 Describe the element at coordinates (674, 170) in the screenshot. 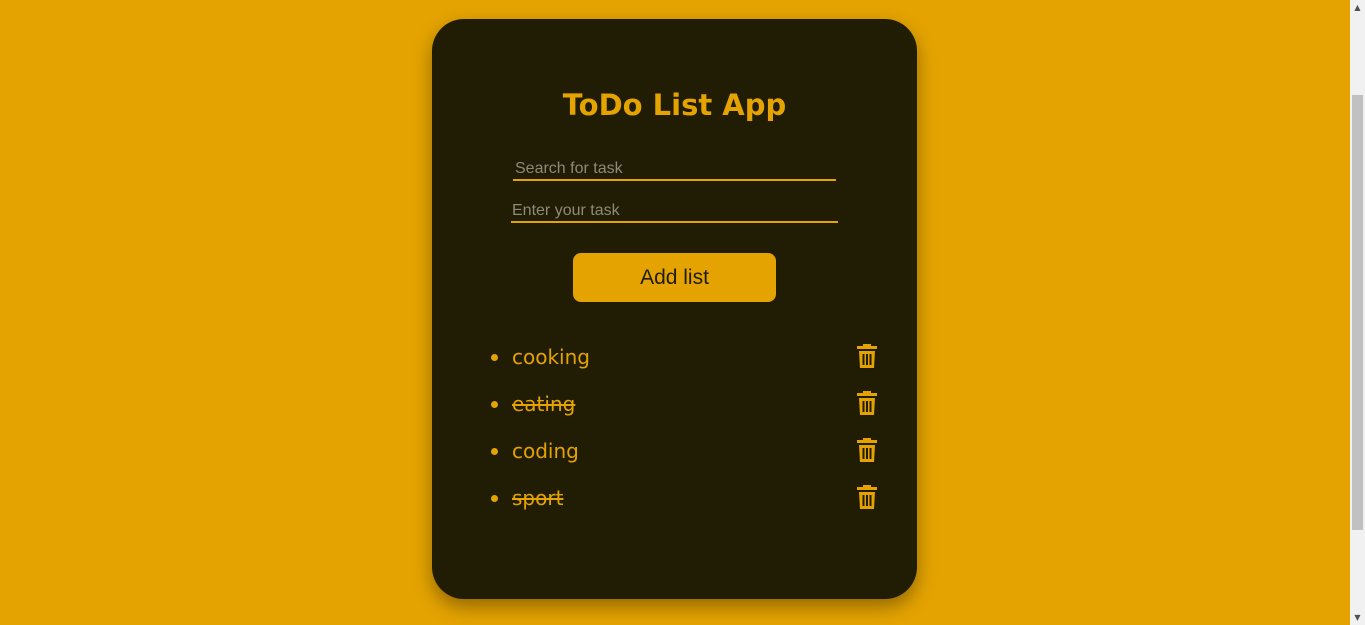

I see `search-input` at that location.